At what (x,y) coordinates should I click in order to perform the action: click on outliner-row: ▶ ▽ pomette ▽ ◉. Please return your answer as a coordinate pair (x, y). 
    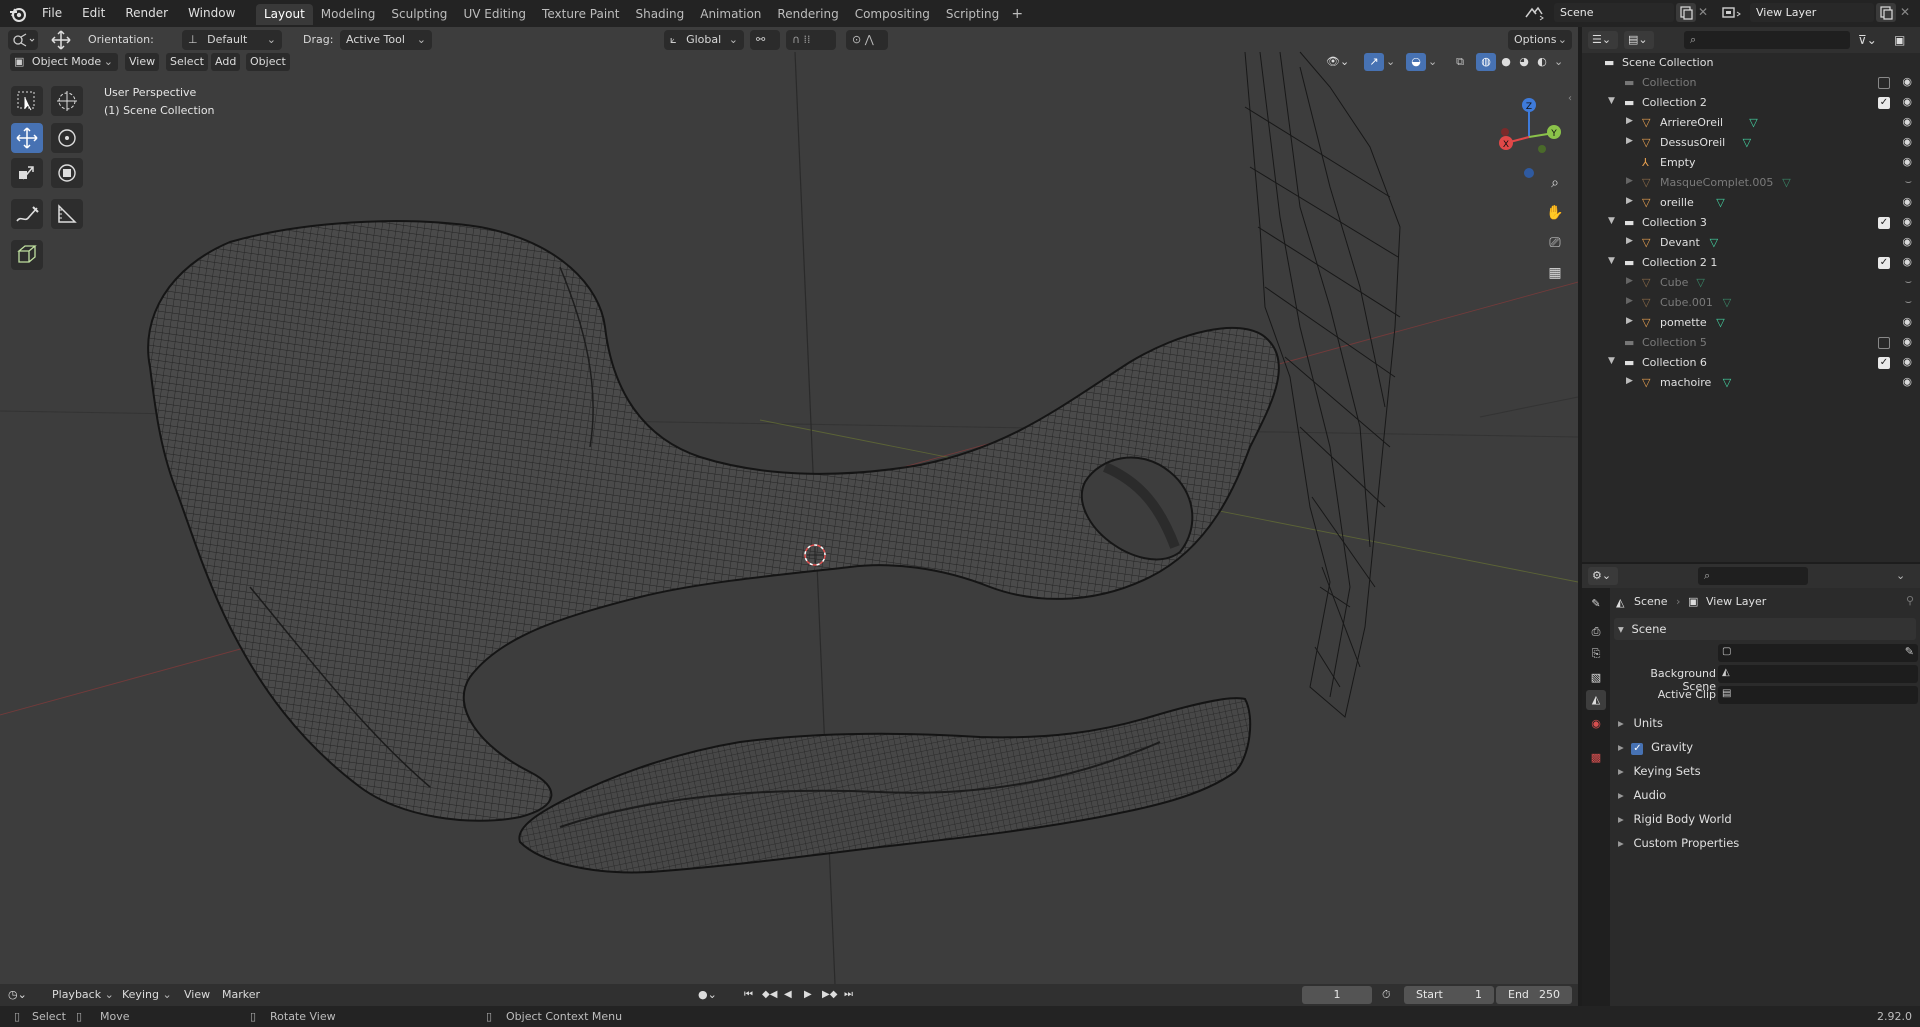
    Looking at the image, I should click on (1751, 323).